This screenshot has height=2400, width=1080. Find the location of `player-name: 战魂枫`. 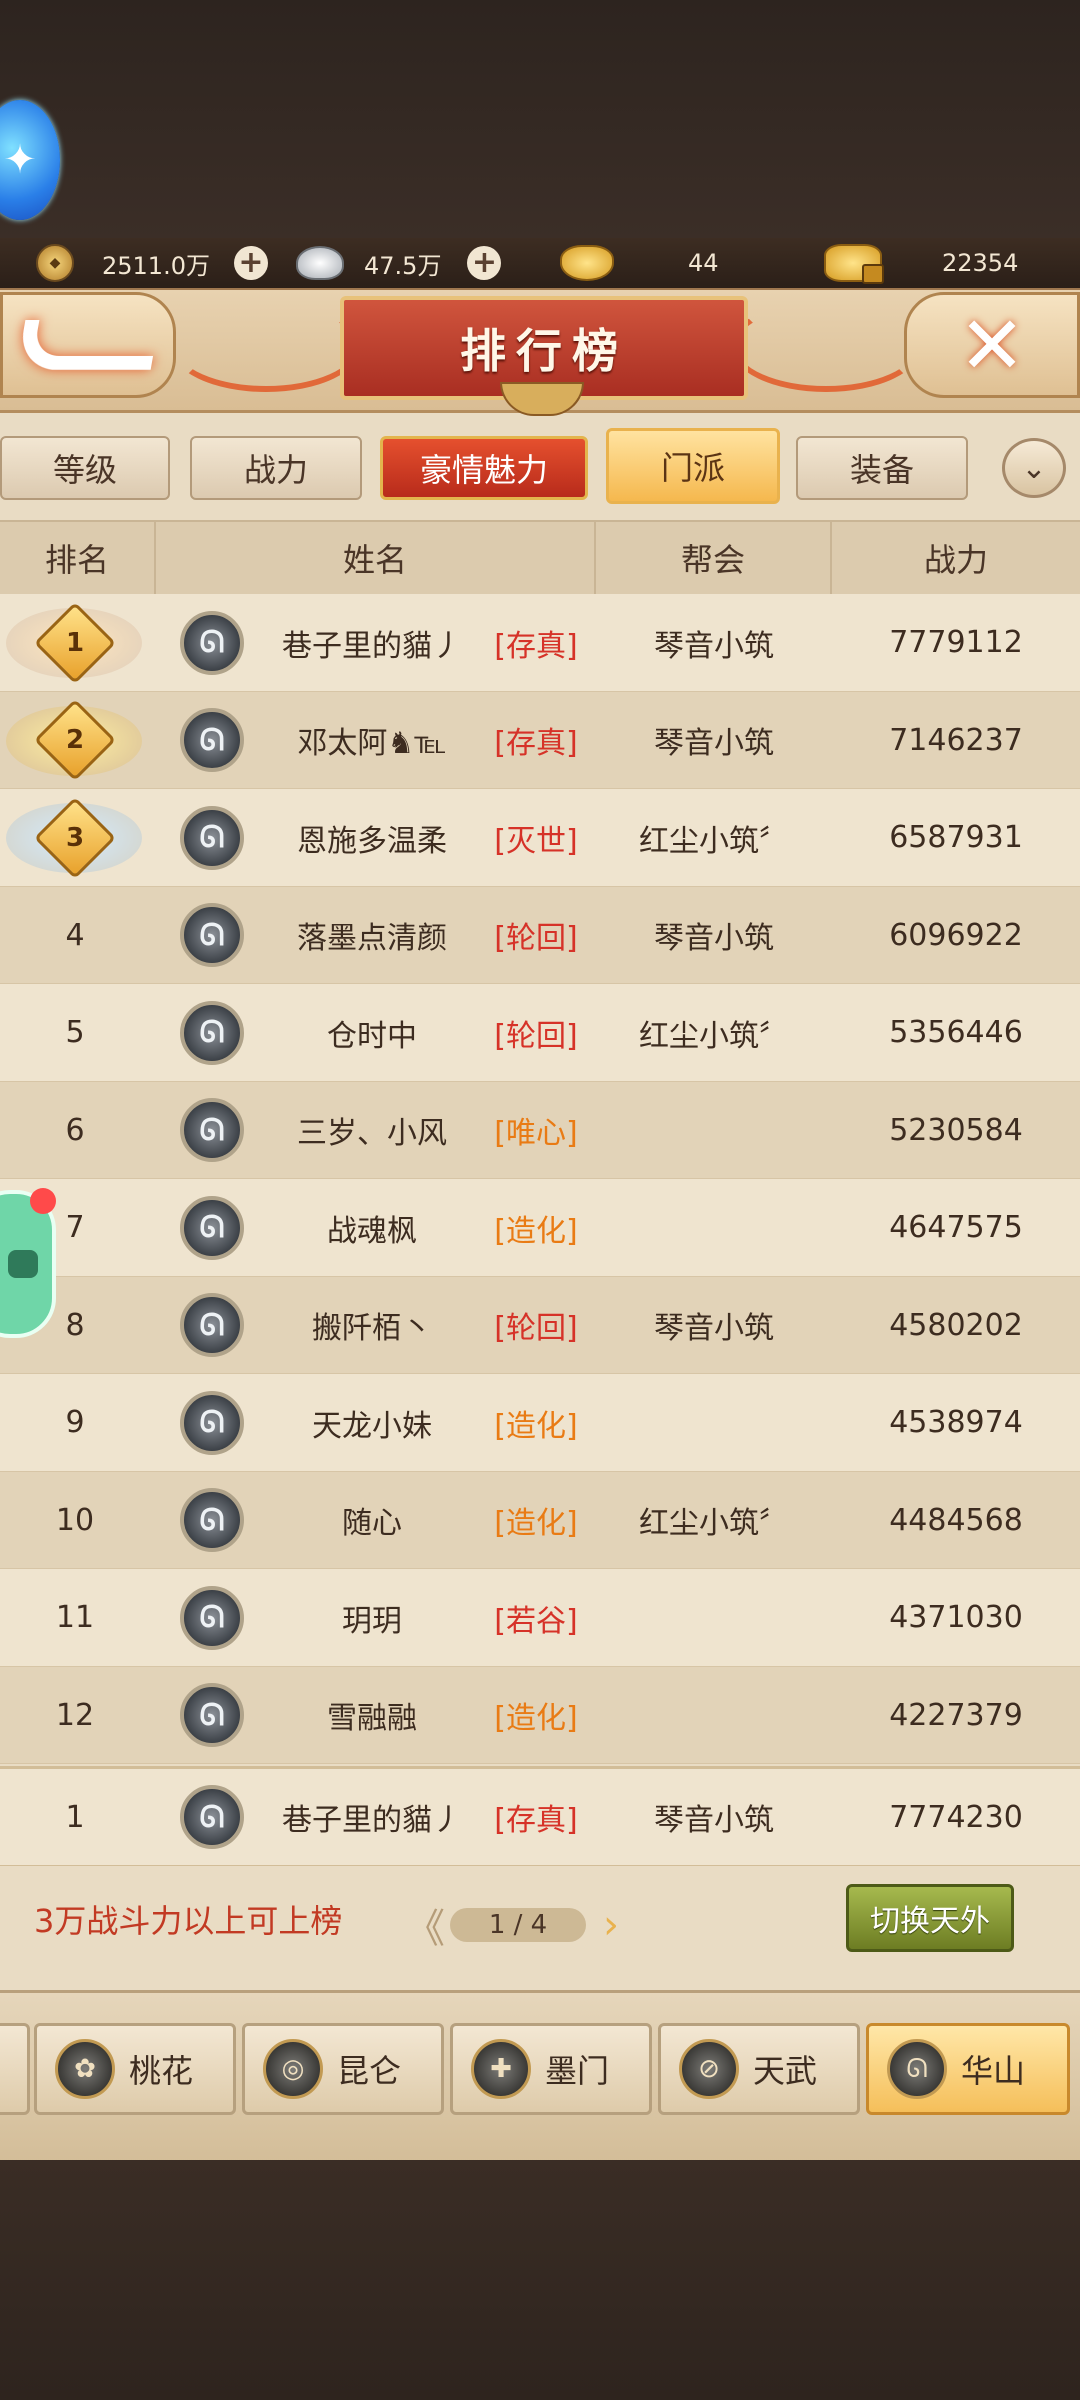

player-name: 战魂枫 is located at coordinates (372, 1231).